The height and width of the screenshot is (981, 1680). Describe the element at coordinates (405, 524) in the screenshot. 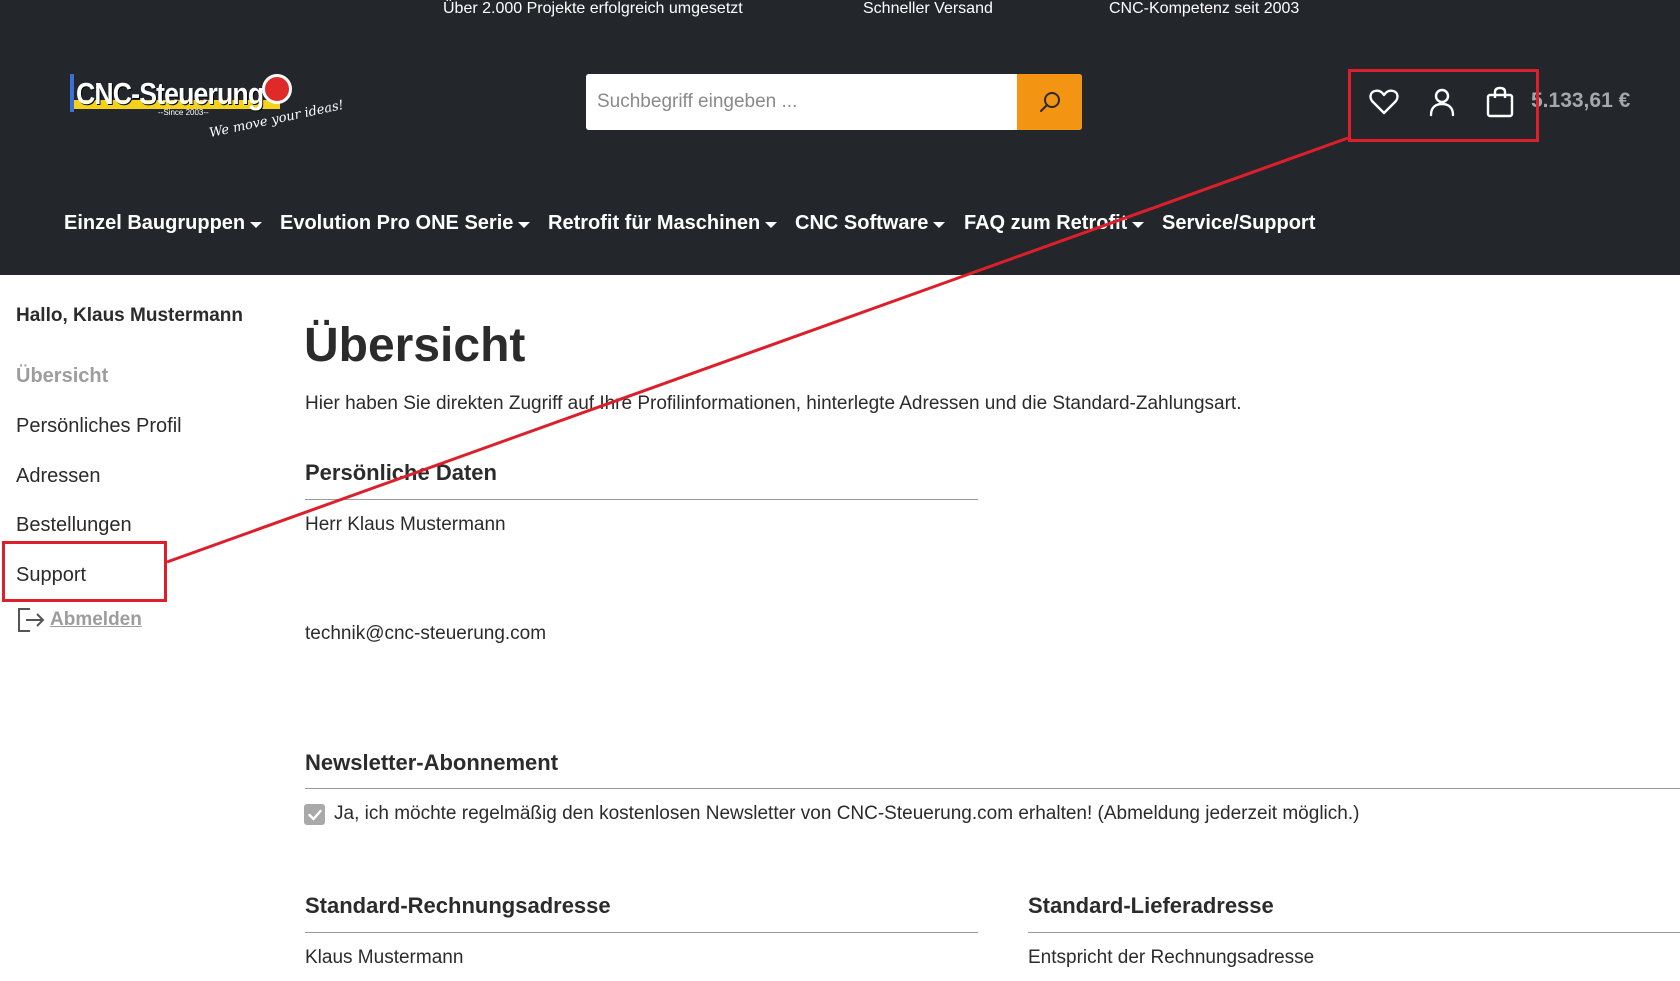

I see `personal-name: Herr Klaus Mustermann` at that location.